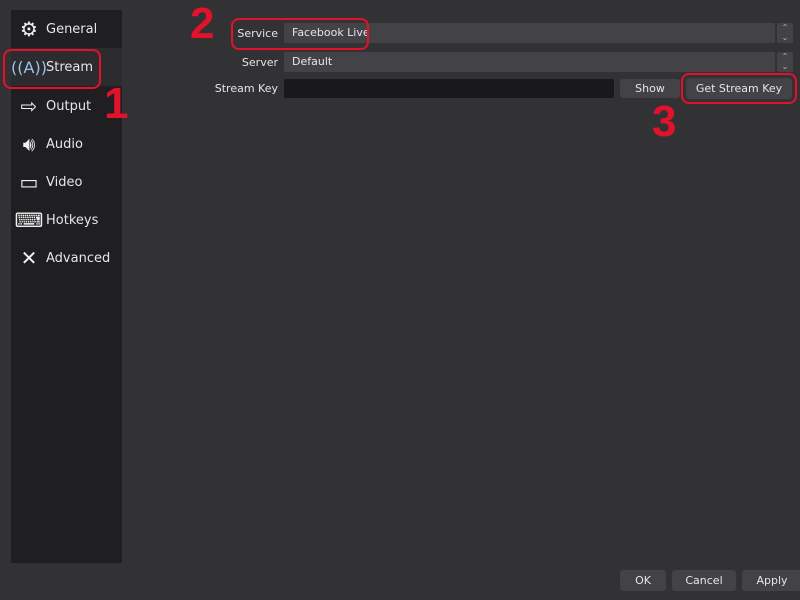  Describe the element at coordinates (29, 258) in the screenshot. I see `tools-icon: ✕` at that location.